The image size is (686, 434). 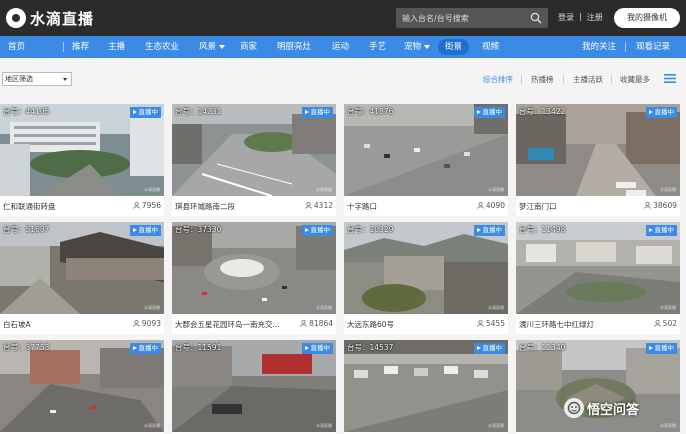 I want to click on room-number: 台号：37330, so click(x=198, y=229).